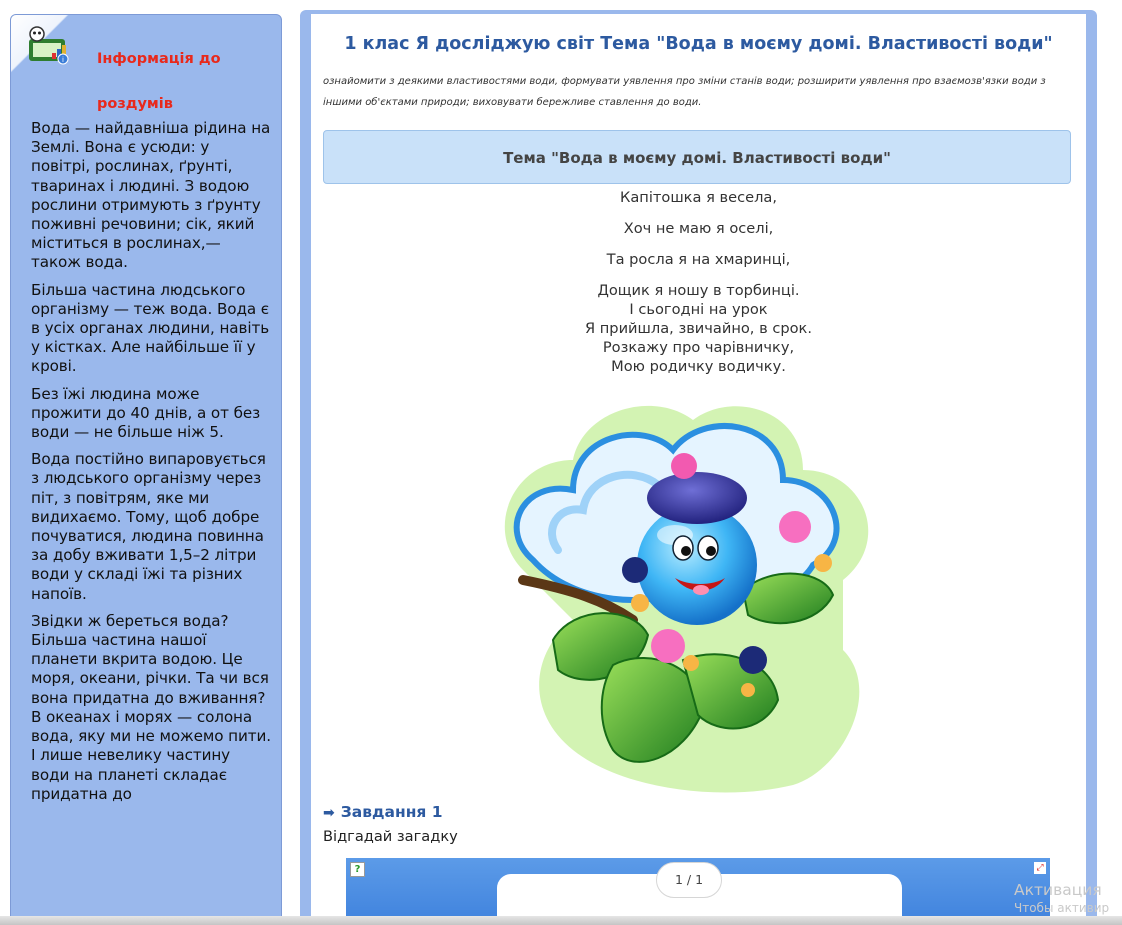 Image resolution: width=1122 pixels, height=925 pixels. Describe the element at coordinates (689, 880) in the screenshot. I see `page-counter: 1 / 1` at that location.